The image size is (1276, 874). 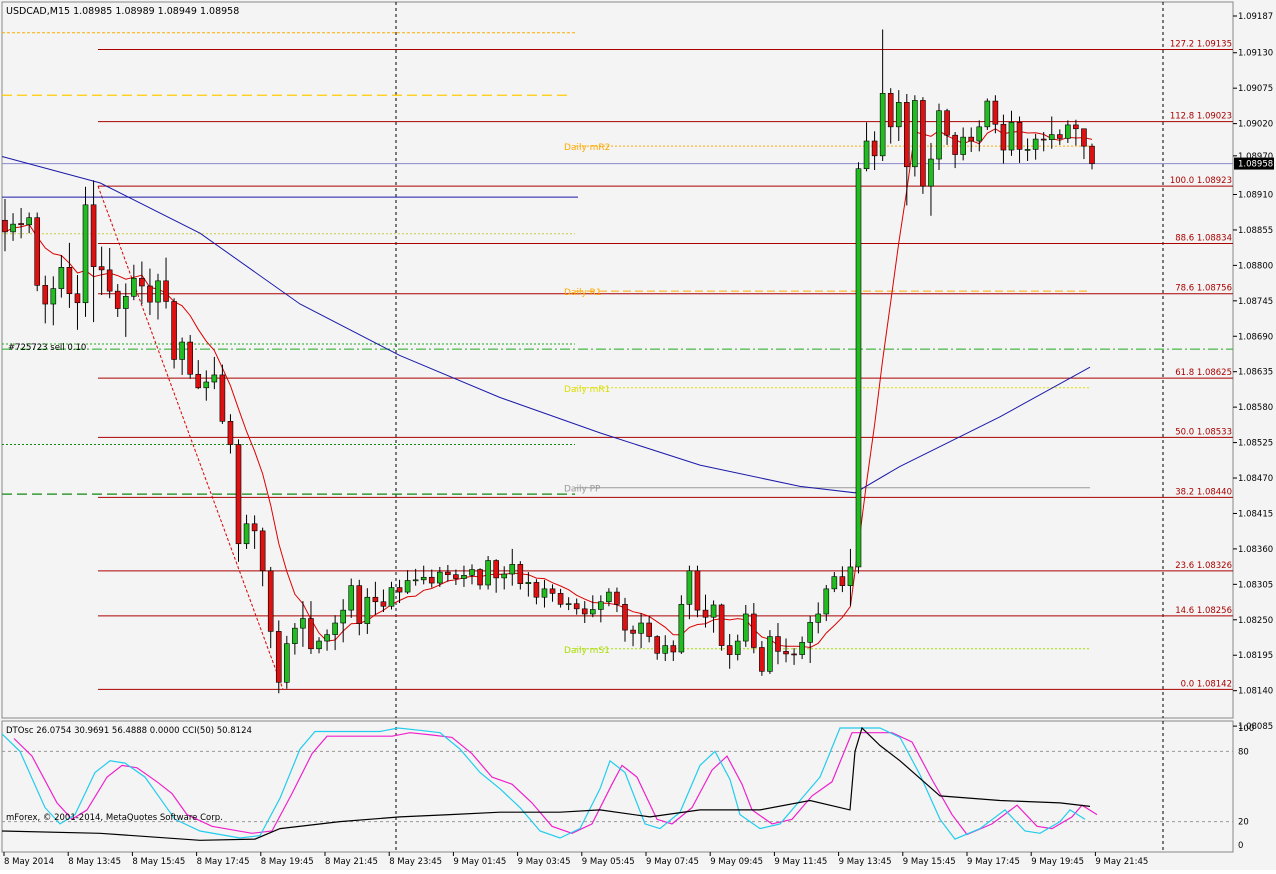 What do you see at coordinates (929, 862) in the screenshot?
I see `x-tick-label: 9 May 15:45` at bounding box center [929, 862].